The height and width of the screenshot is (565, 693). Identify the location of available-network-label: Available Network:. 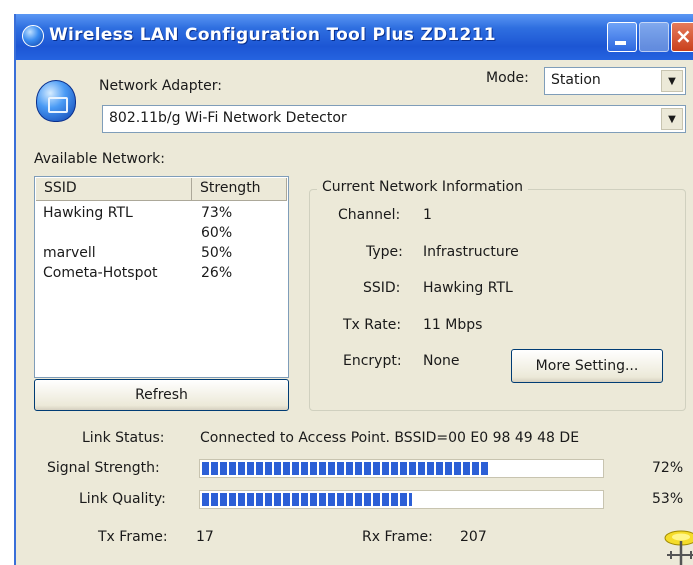
(99, 159).